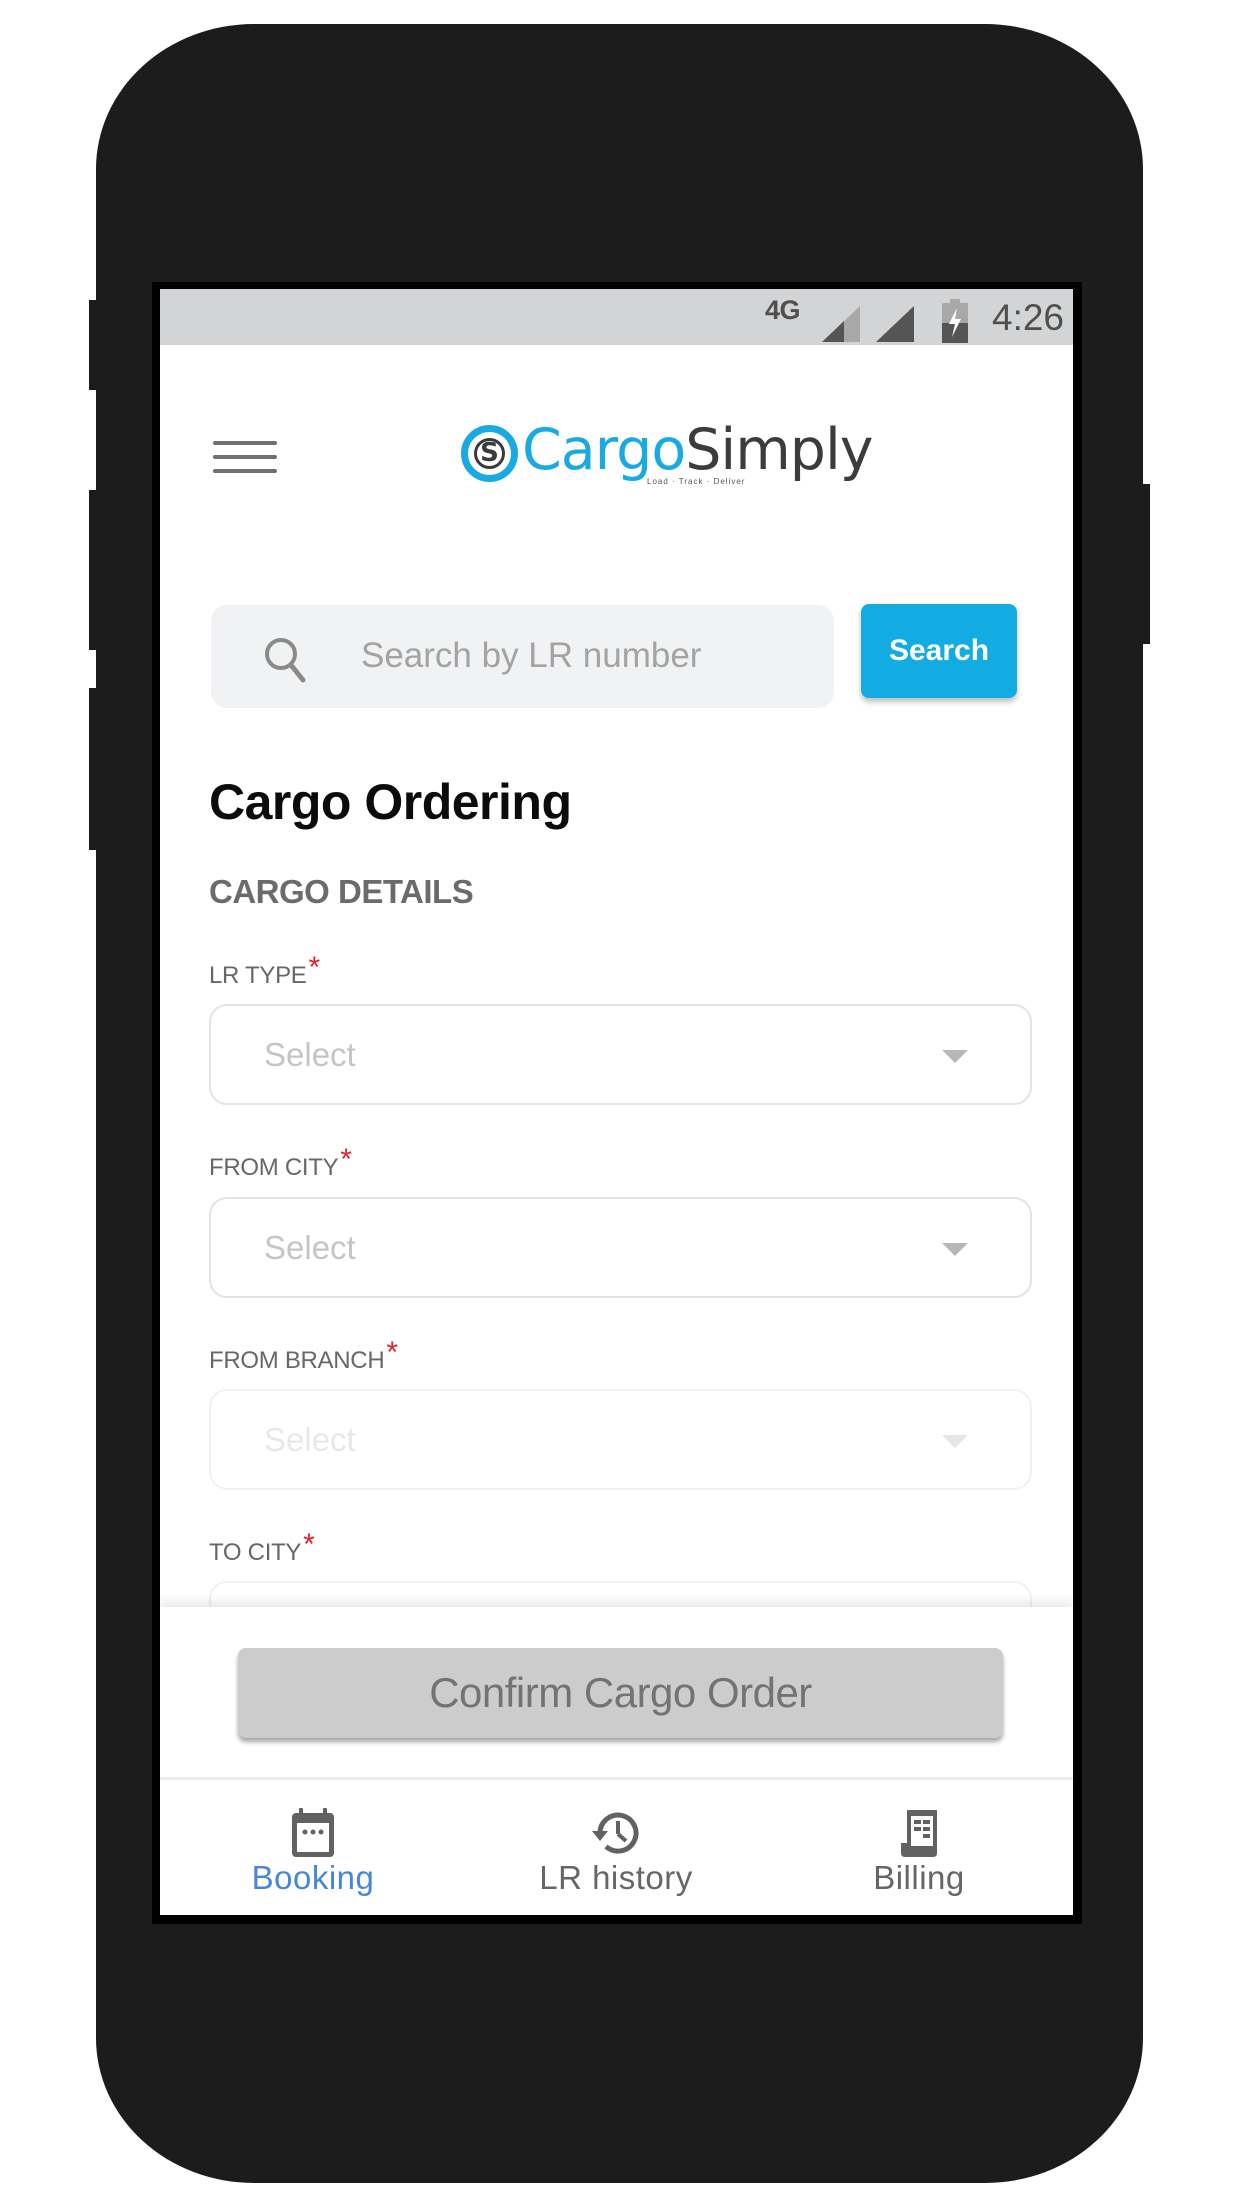 The image size is (1242, 2208). Describe the element at coordinates (245, 457) in the screenshot. I see `hamburger-menu-icon` at that location.